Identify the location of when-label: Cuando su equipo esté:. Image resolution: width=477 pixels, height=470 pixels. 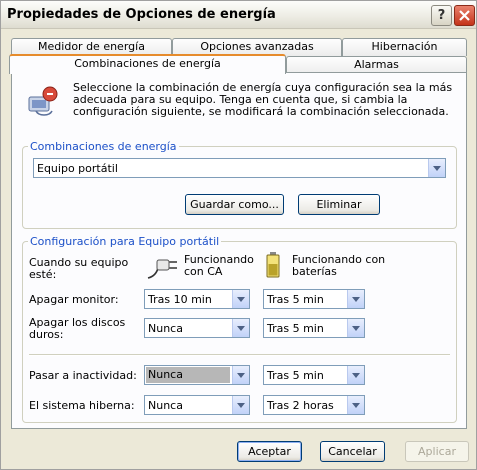
(79, 268).